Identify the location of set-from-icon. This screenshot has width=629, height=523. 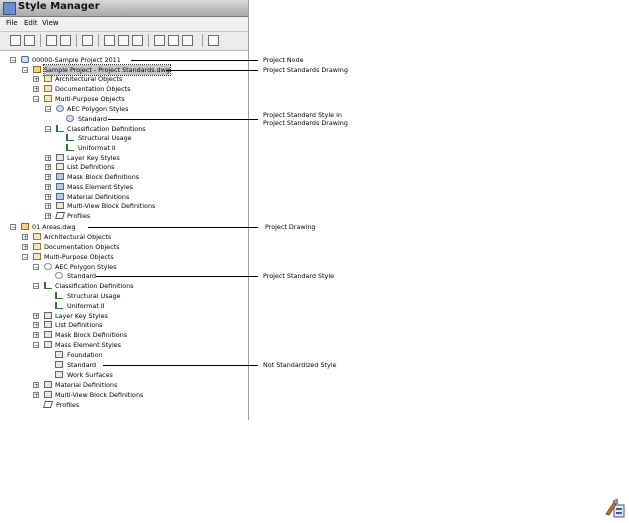
(137, 40).